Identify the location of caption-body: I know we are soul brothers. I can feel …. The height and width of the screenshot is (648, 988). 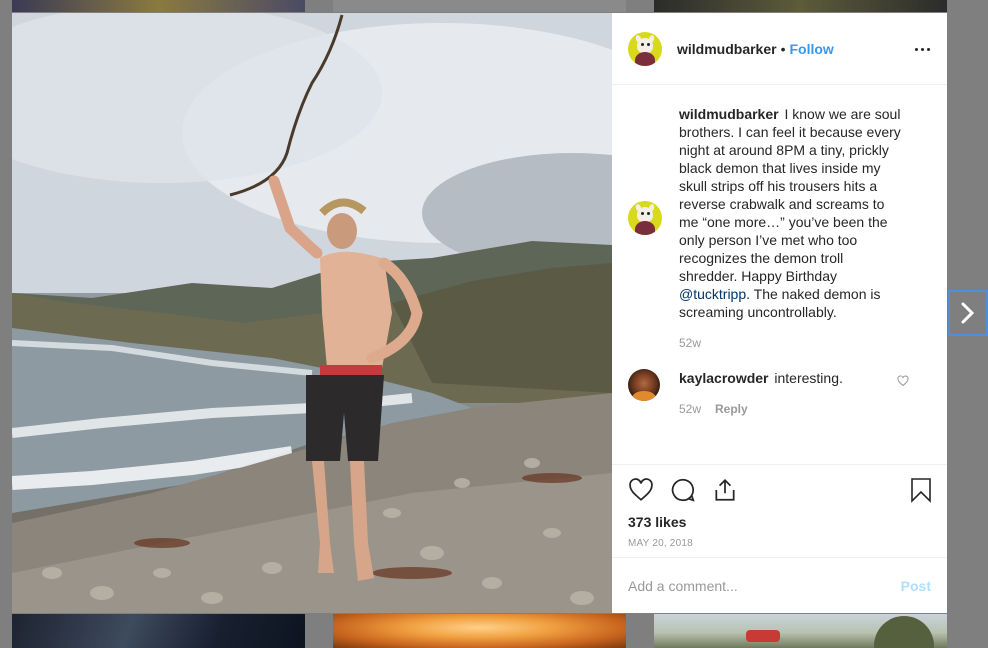
(790, 195).